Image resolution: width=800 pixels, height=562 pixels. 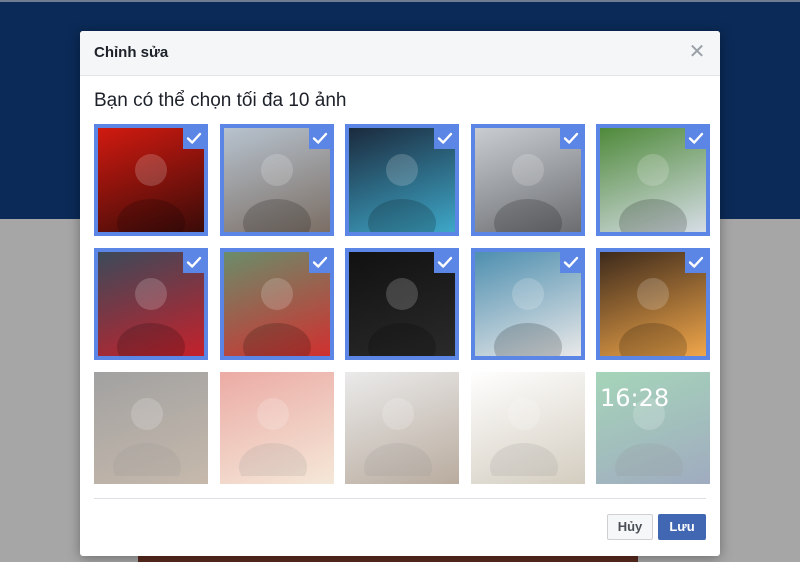 I want to click on save-button: Lưu, so click(x=682, y=527).